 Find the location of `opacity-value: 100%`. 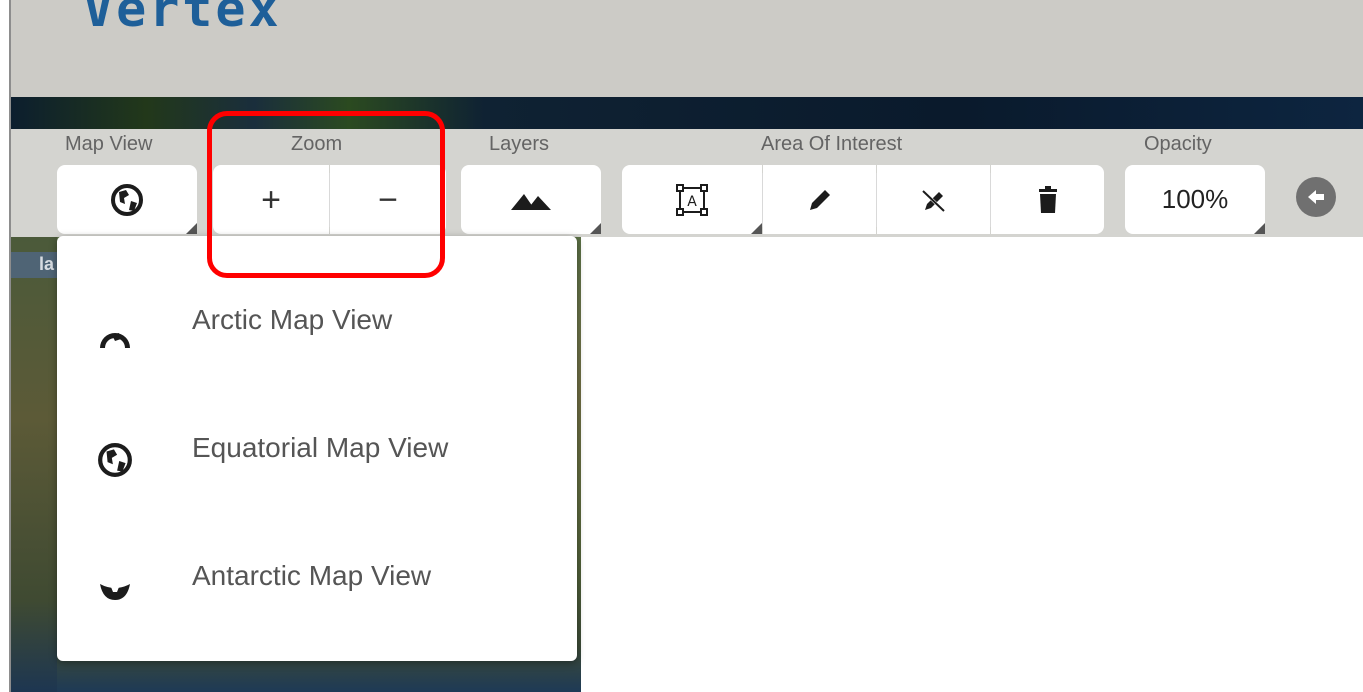

opacity-value: 100% is located at coordinates (1195, 199).